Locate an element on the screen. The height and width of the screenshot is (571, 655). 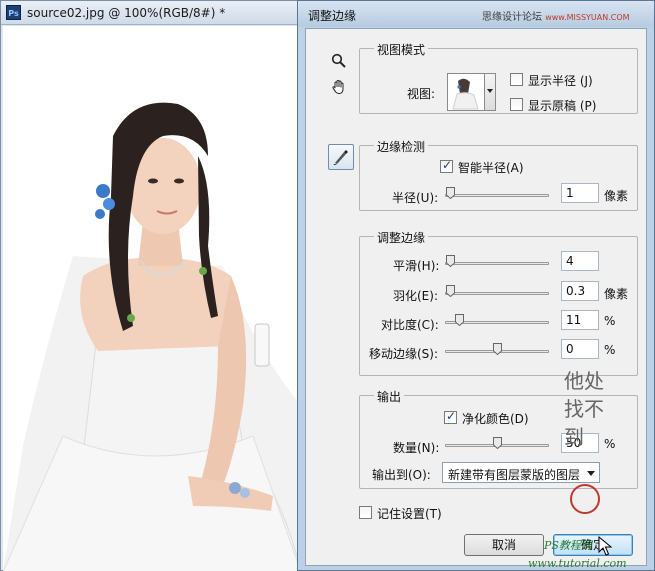
hand-icon is located at coordinates (338, 87).